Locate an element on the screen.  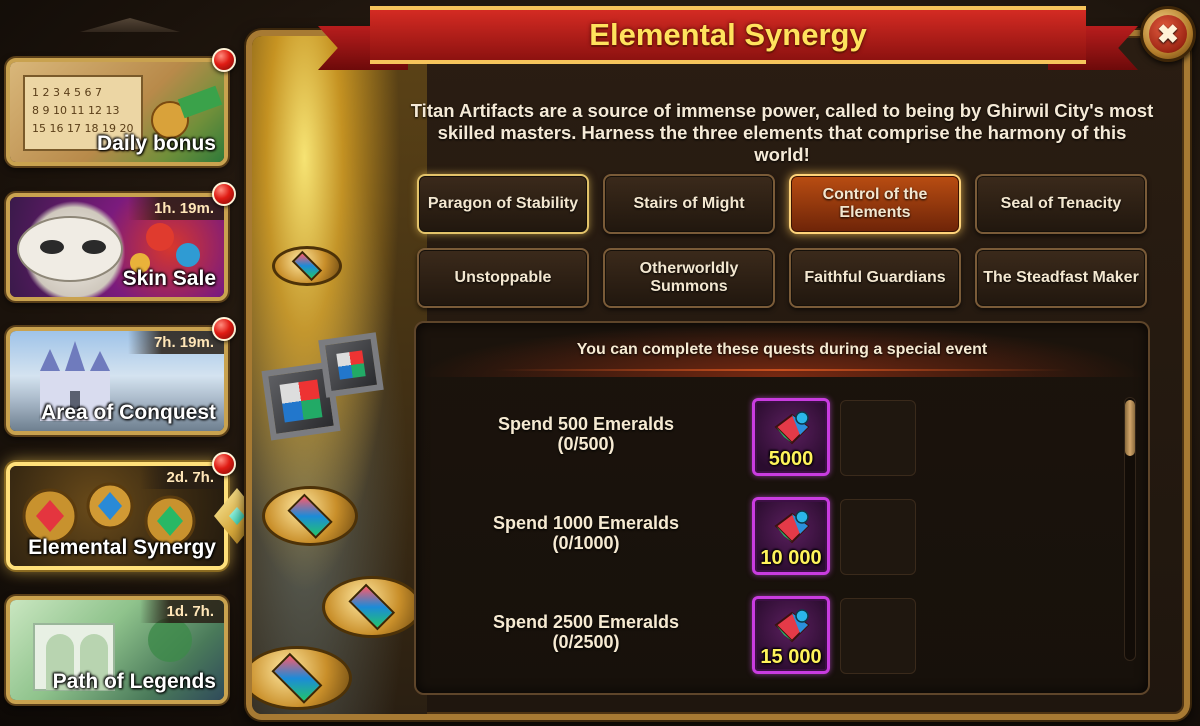
close-icon: ✖ is located at coordinates (1168, 34).